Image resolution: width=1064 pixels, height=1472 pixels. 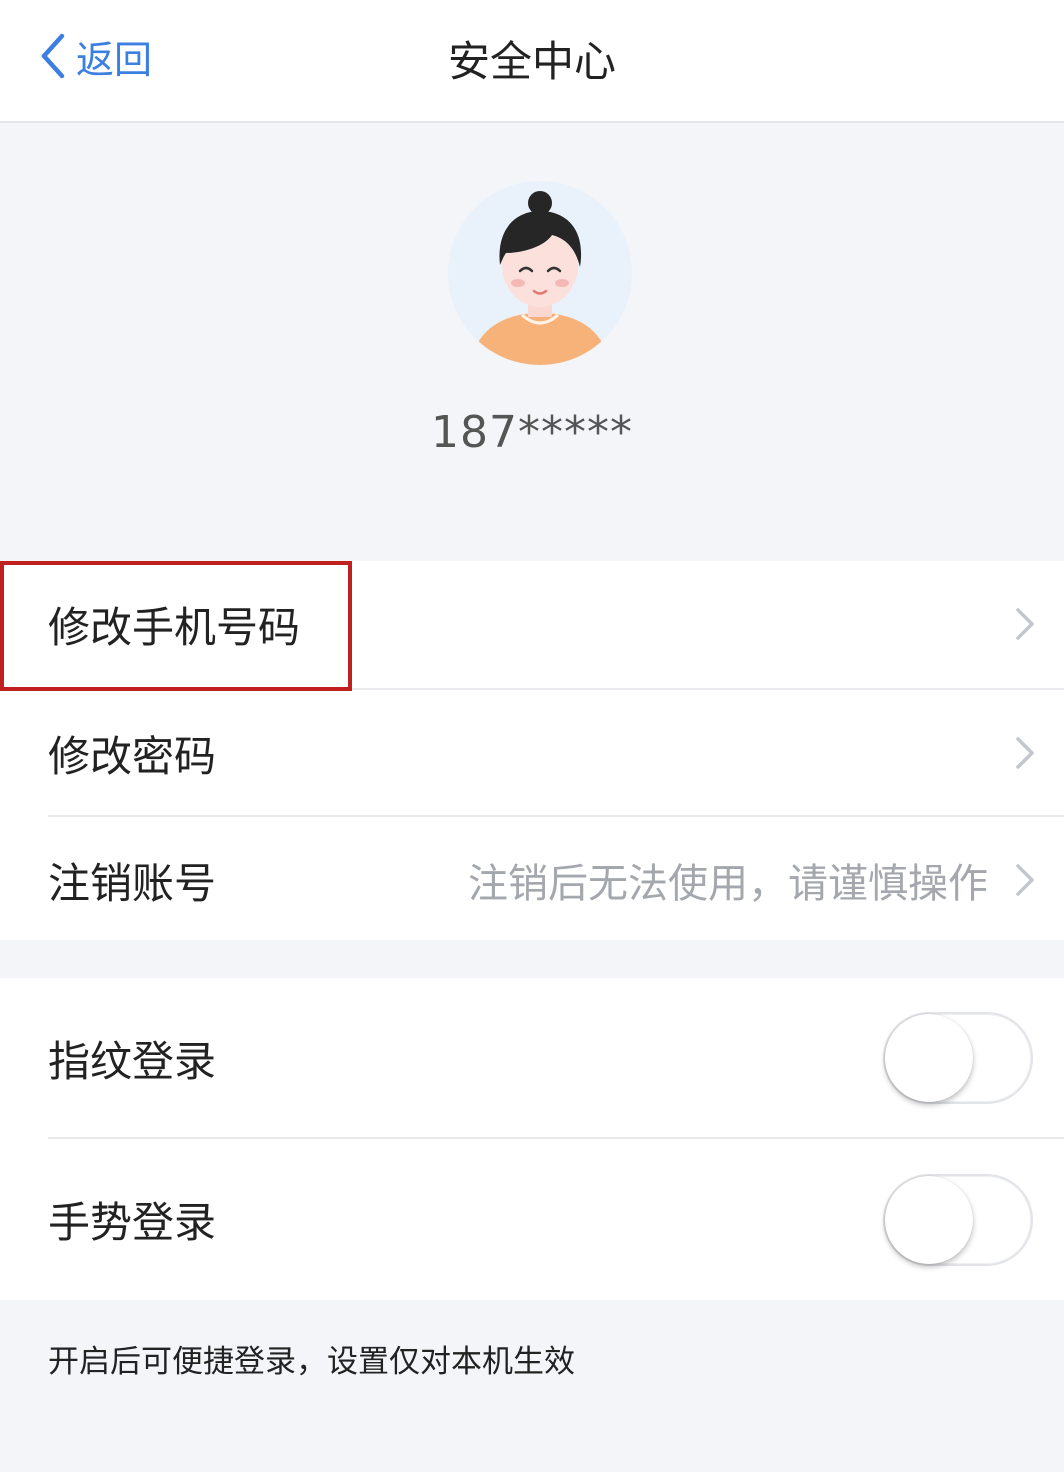 I want to click on row-hint: 注销后无法使用，请谨慎操作, so click(x=728, y=884).